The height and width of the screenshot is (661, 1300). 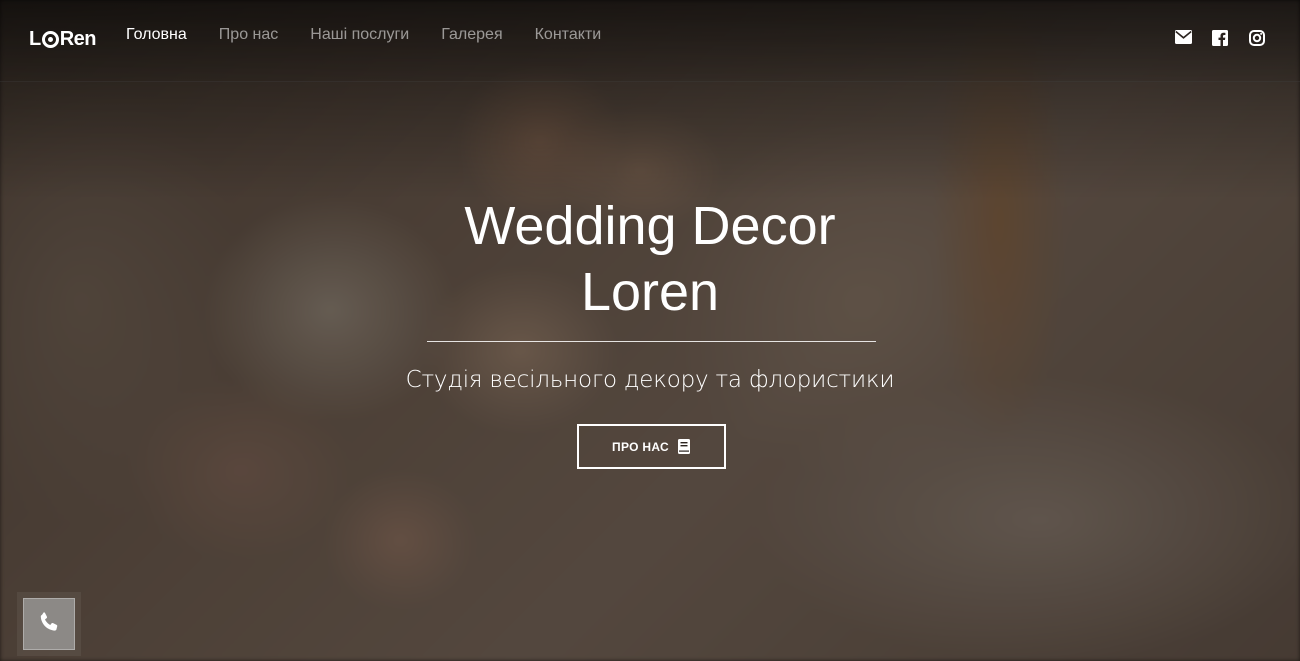 I want to click on hero-title-line1: Wedding Decor, so click(x=650, y=226).